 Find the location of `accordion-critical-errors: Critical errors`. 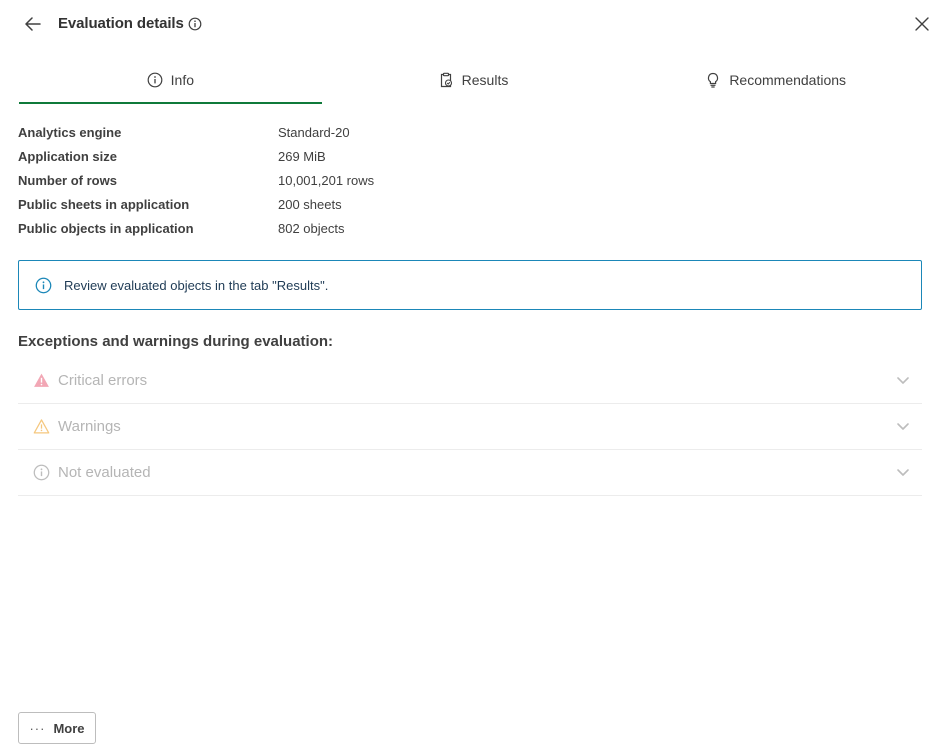

accordion-critical-errors: Critical errors is located at coordinates (470, 381).